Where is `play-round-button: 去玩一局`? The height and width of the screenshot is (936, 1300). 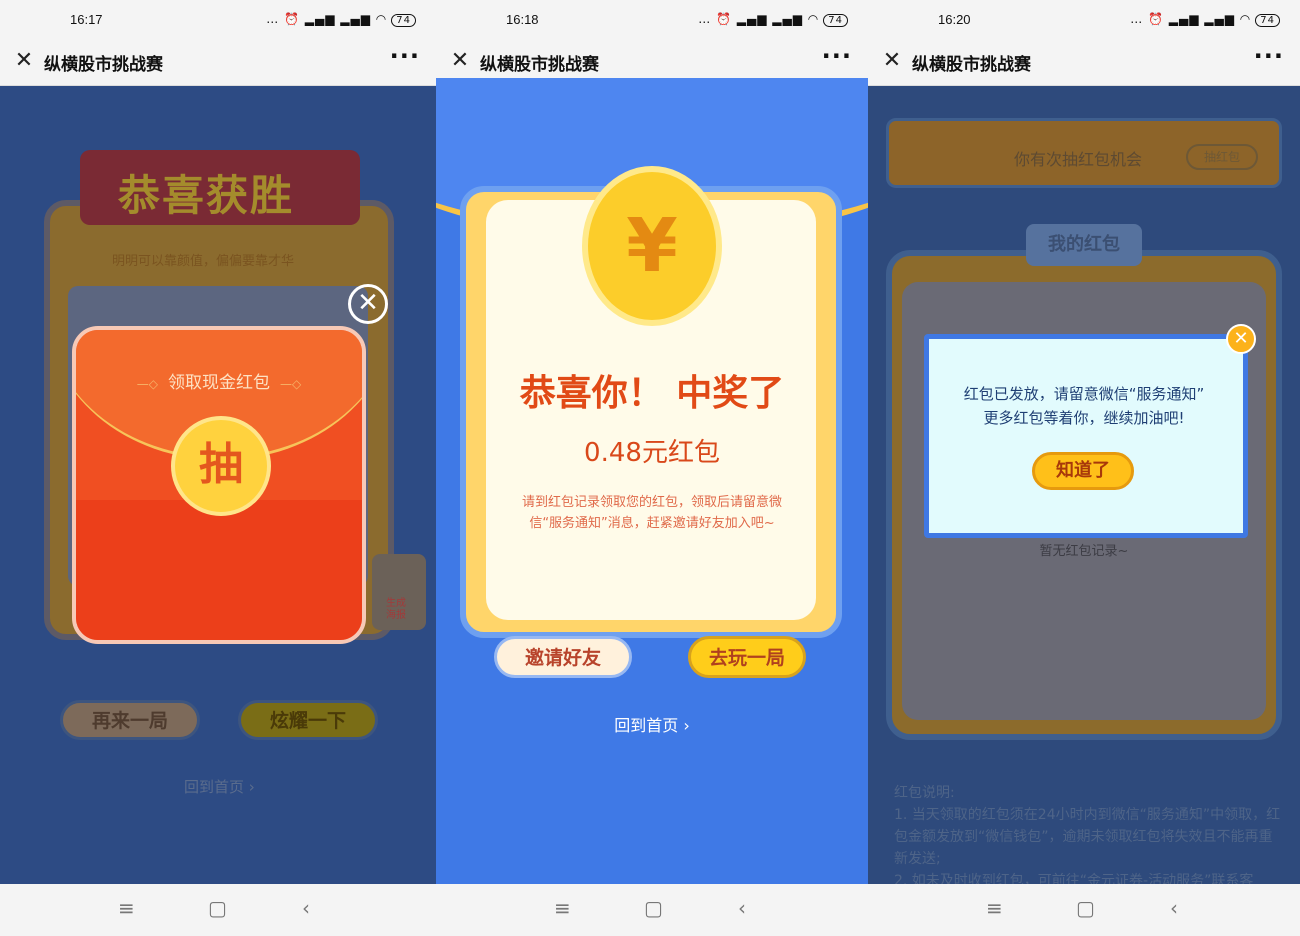 play-round-button: 去玩一局 is located at coordinates (747, 657).